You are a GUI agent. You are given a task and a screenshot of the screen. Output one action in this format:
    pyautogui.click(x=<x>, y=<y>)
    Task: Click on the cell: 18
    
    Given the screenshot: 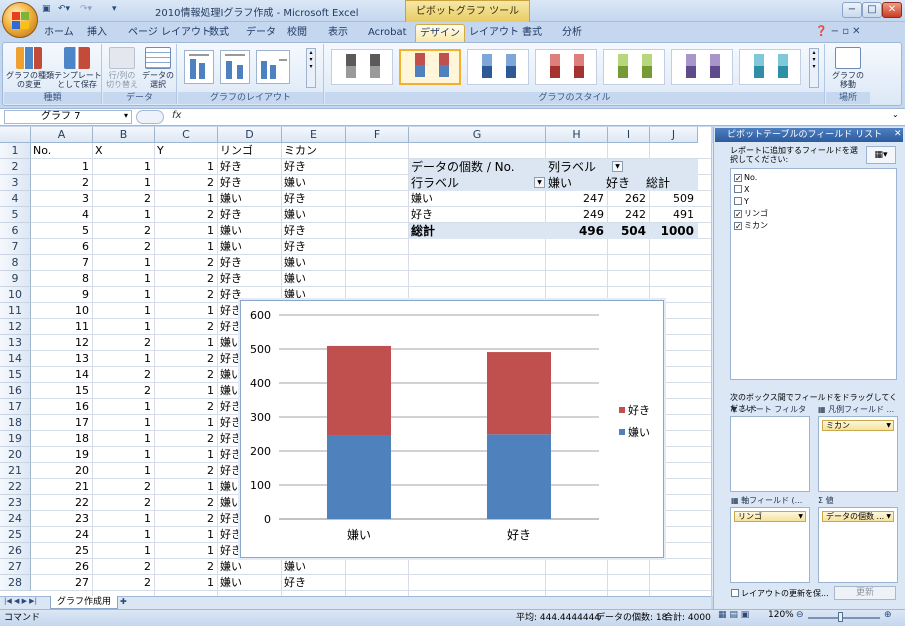 What is the action you would take?
    pyautogui.click(x=62, y=439)
    